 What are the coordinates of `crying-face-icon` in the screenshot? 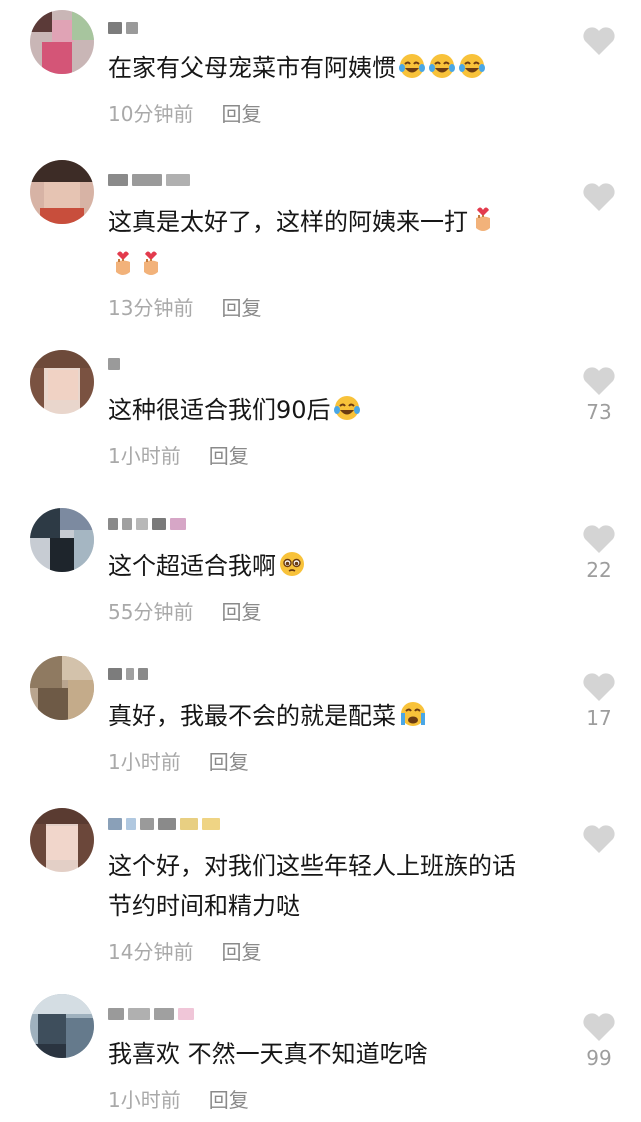 It's located at (413, 720).